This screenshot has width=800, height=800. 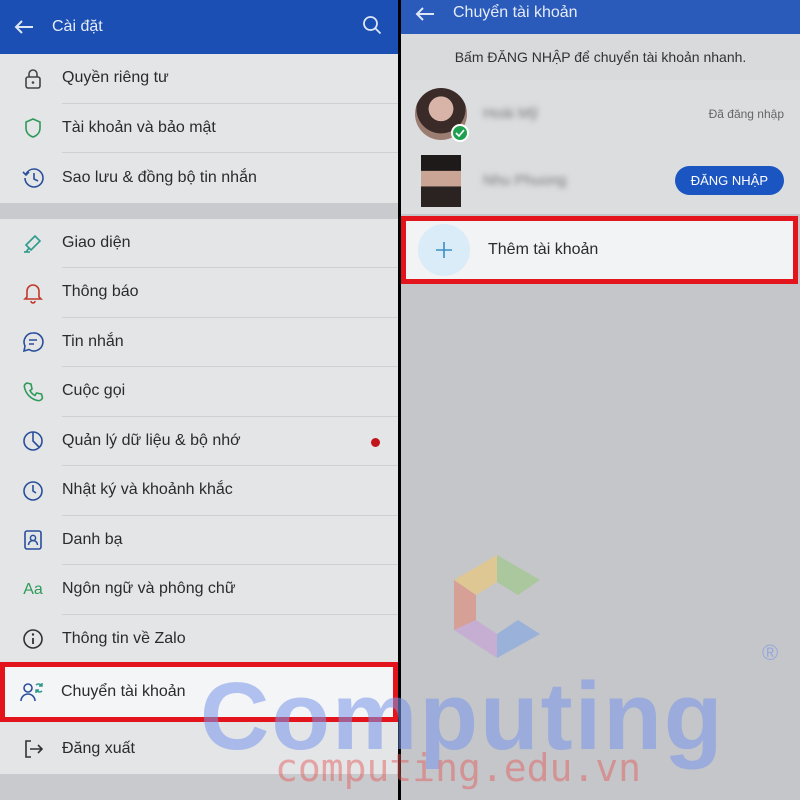 I want to click on page-title: Cài đặt, so click(x=77, y=26).